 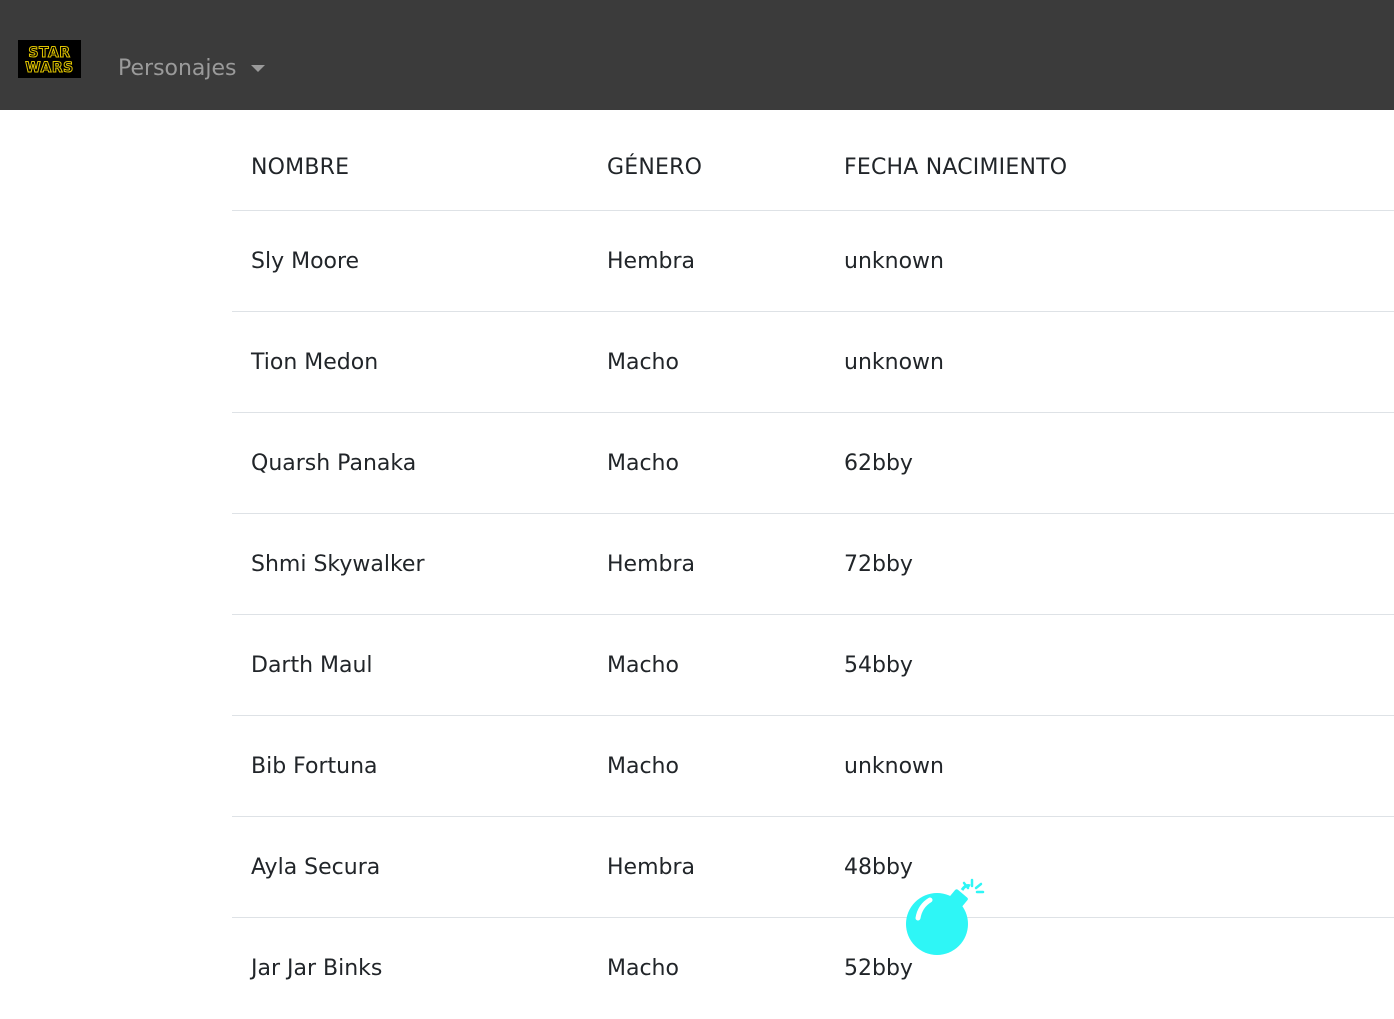 What do you see at coordinates (813, 665) in the screenshot?
I see `table-row: Darth Maul Macho 54bby` at bounding box center [813, 665].